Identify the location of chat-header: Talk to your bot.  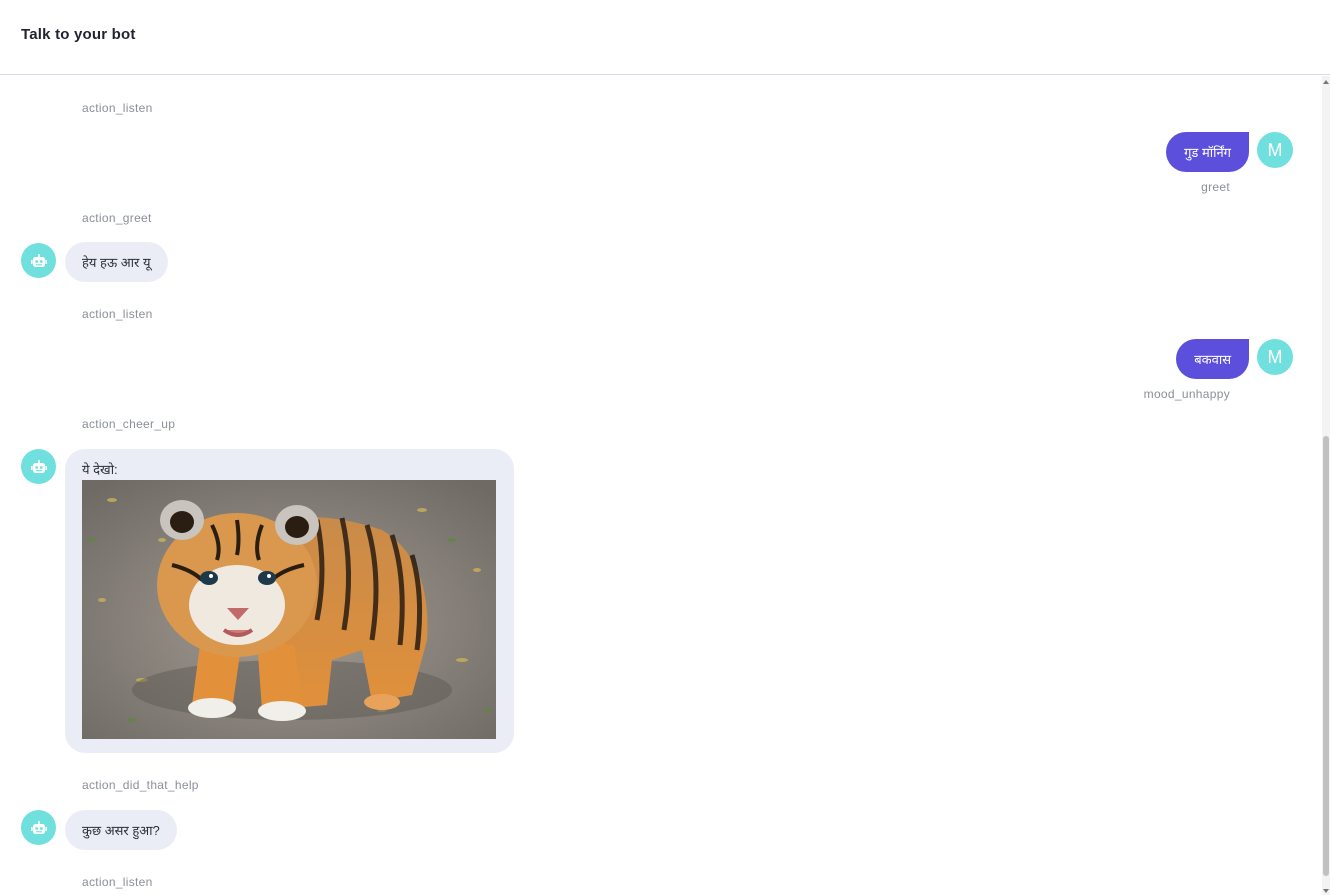
(665, 37).